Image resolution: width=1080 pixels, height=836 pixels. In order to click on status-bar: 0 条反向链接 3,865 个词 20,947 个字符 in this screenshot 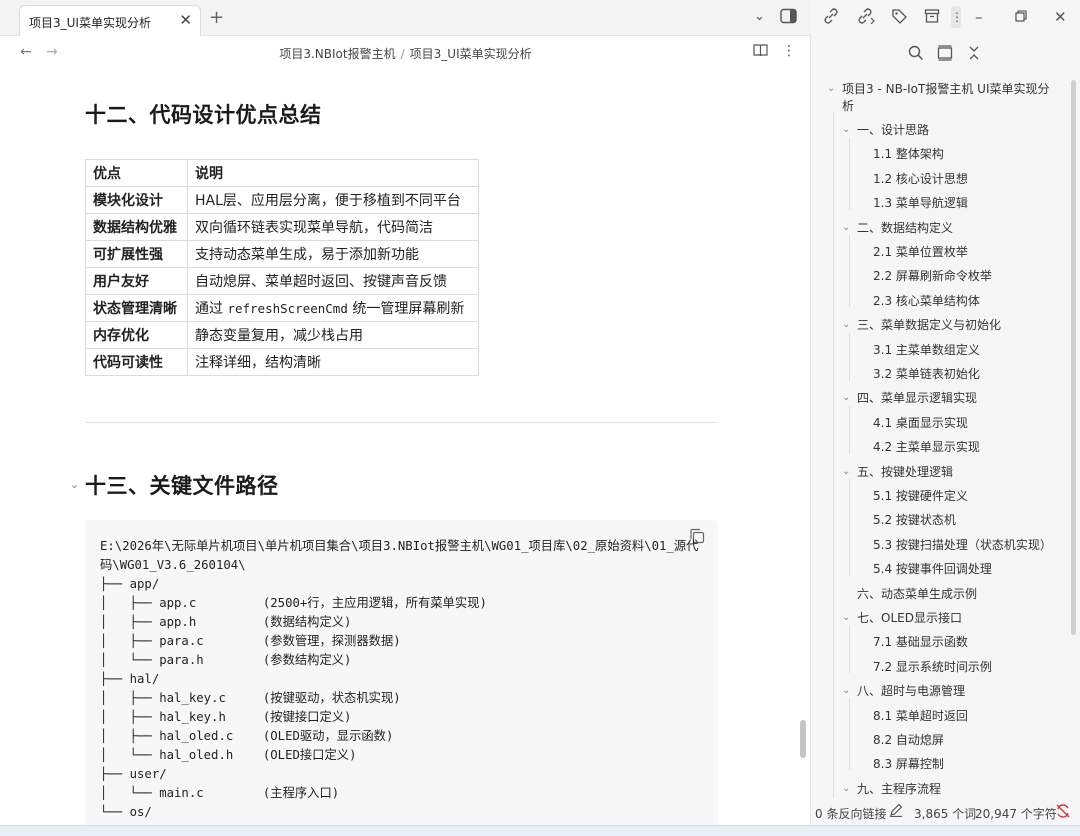, I will do `click(945, 812)`.